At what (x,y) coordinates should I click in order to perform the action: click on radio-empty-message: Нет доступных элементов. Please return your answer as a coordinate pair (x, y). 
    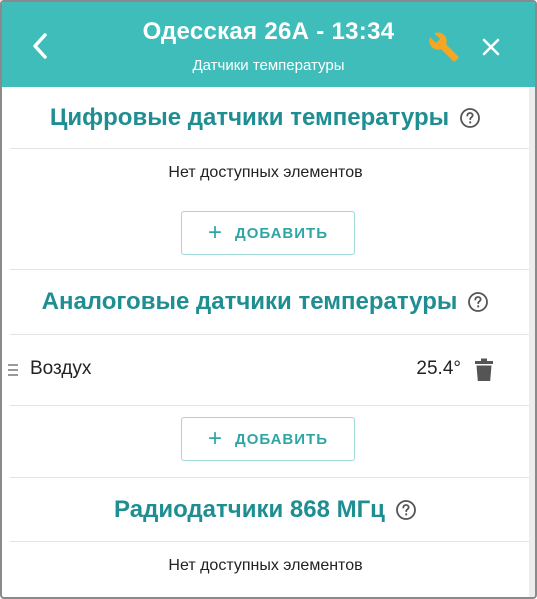
    Looking at the image, I should click on (265, 565).